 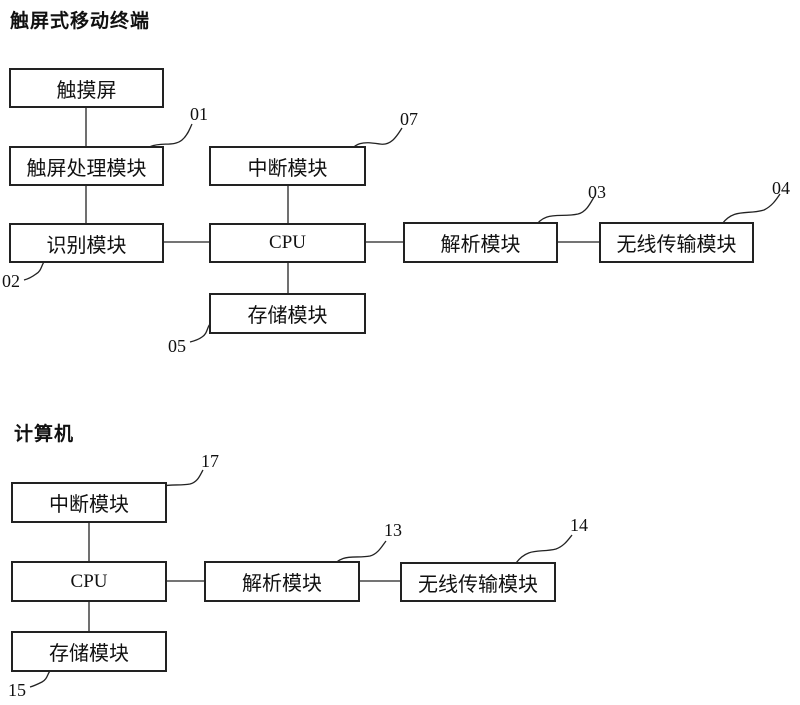 I want to click on wireless-transmission-module-block: 无线传输模块, so click(x=676, y=242).